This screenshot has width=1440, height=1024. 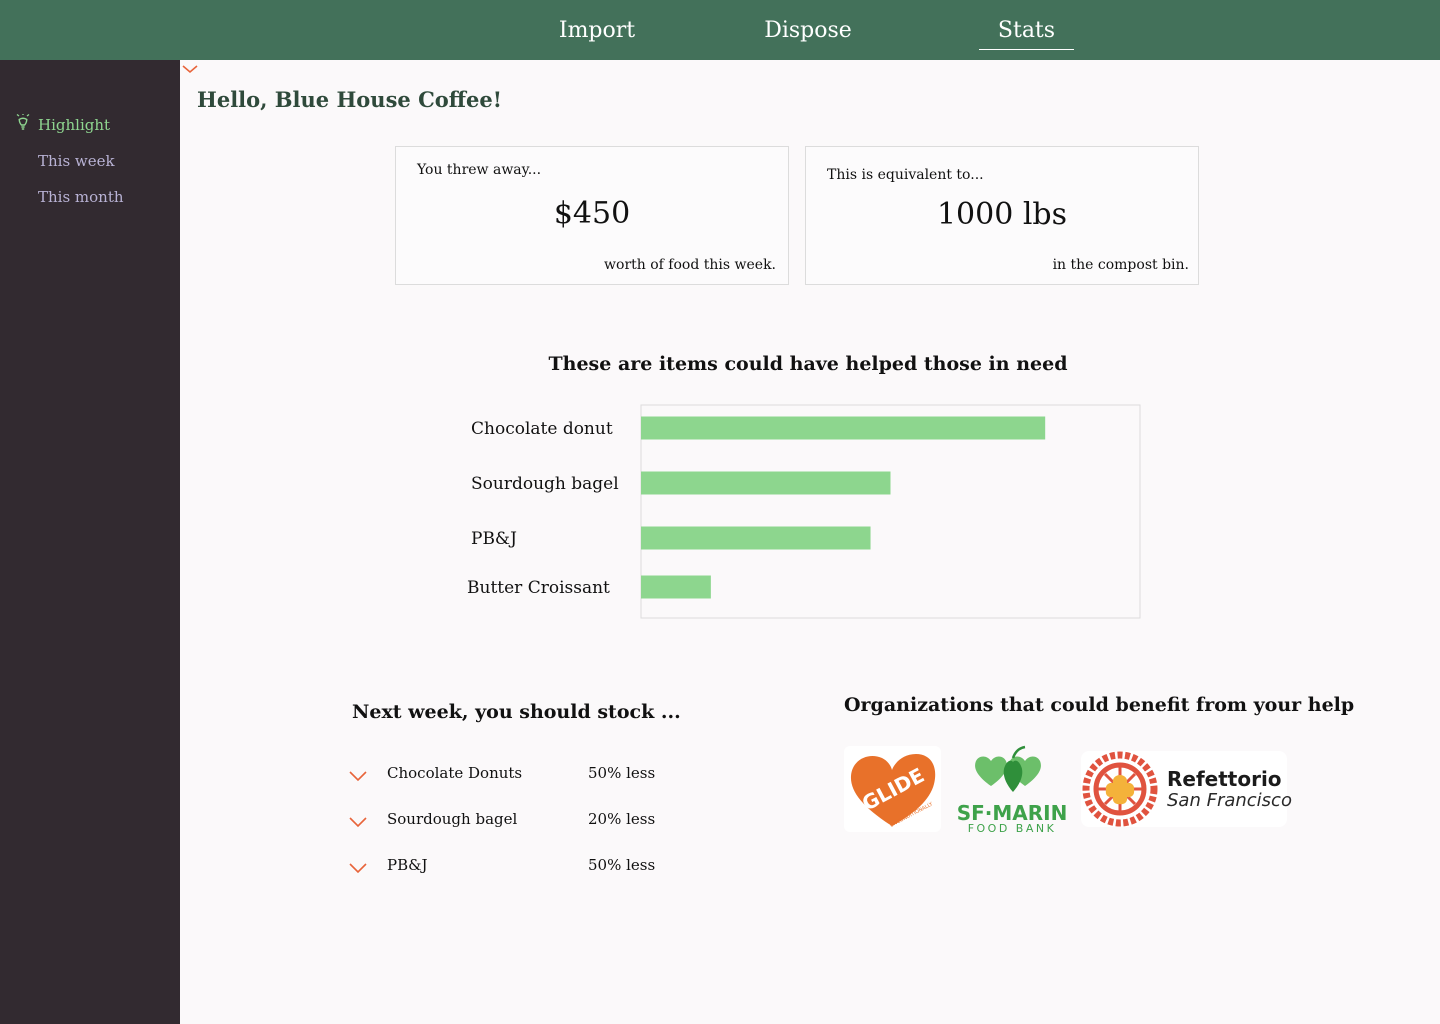 What do you see at coordinates (23, 122) in the screenshot?
I see `lightbulb-icon` at bounding box center [23, 122].